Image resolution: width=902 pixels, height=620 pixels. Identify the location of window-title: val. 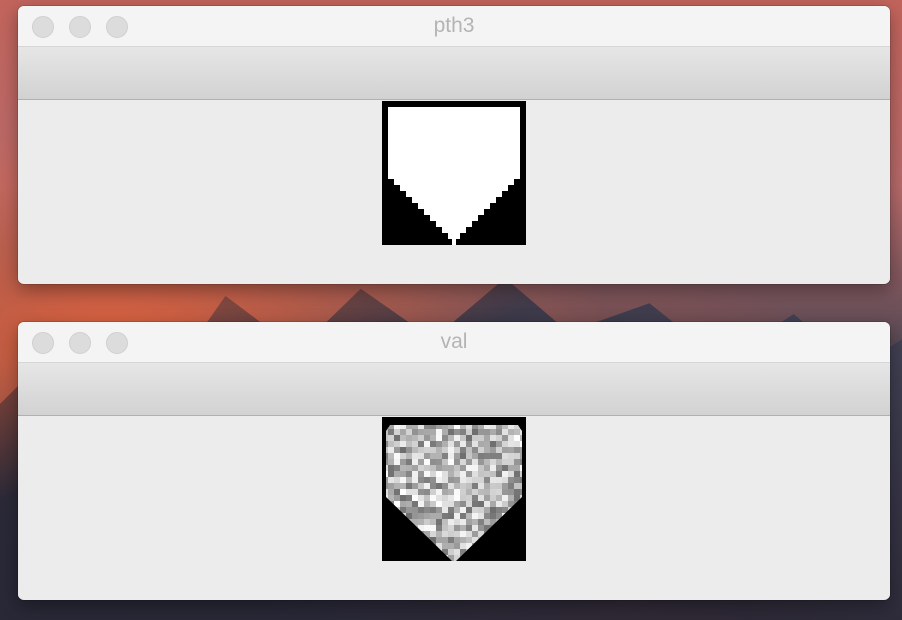
(454, 341).